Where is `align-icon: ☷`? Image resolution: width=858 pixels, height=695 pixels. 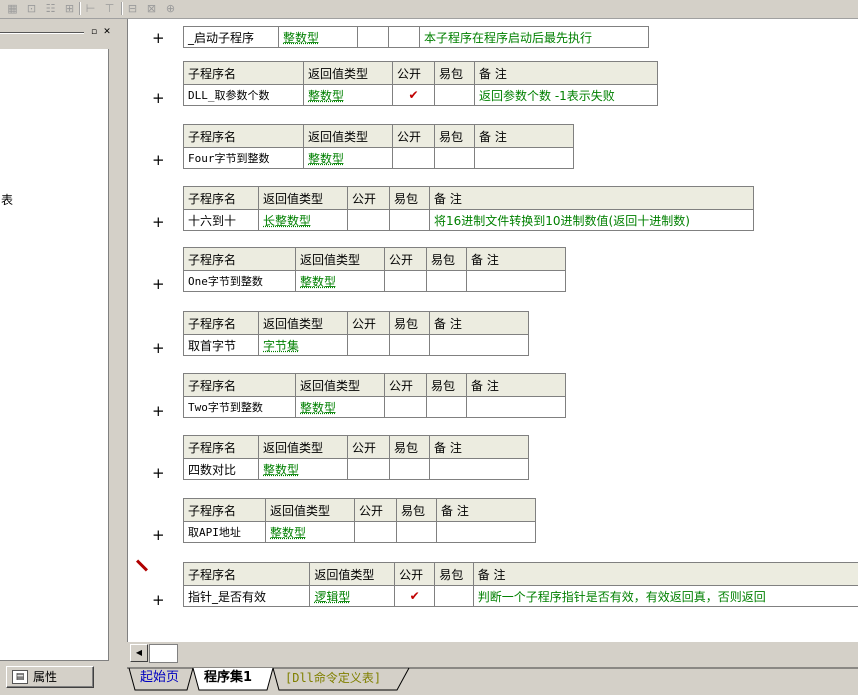 align-icon: ☷ is located at coordinates (50, 8).